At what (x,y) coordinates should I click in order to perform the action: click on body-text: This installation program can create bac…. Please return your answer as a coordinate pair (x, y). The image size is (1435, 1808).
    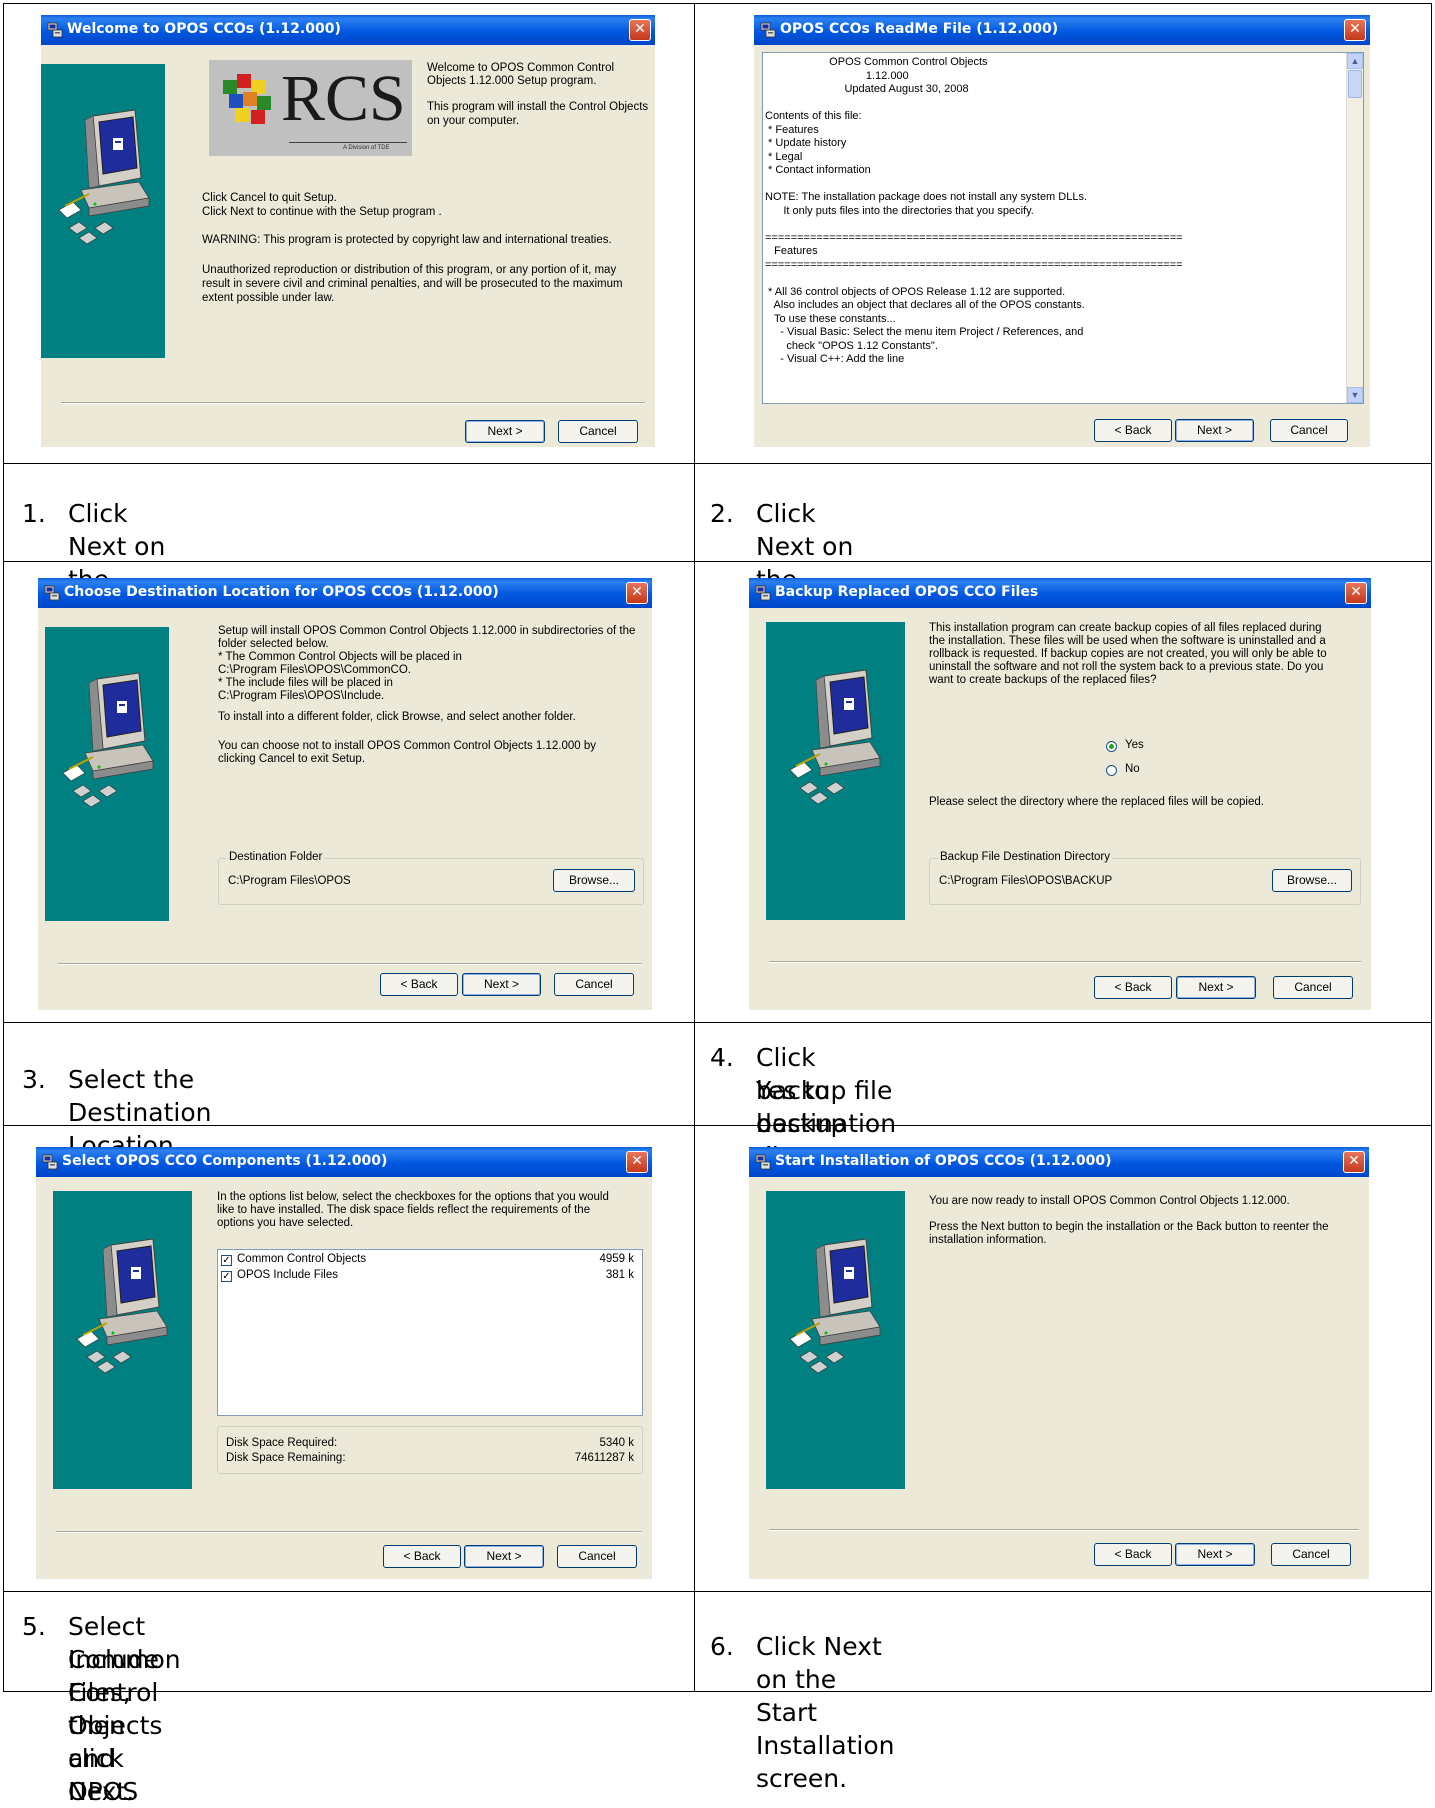
    Looking at the image, I should click on (1125, 628).